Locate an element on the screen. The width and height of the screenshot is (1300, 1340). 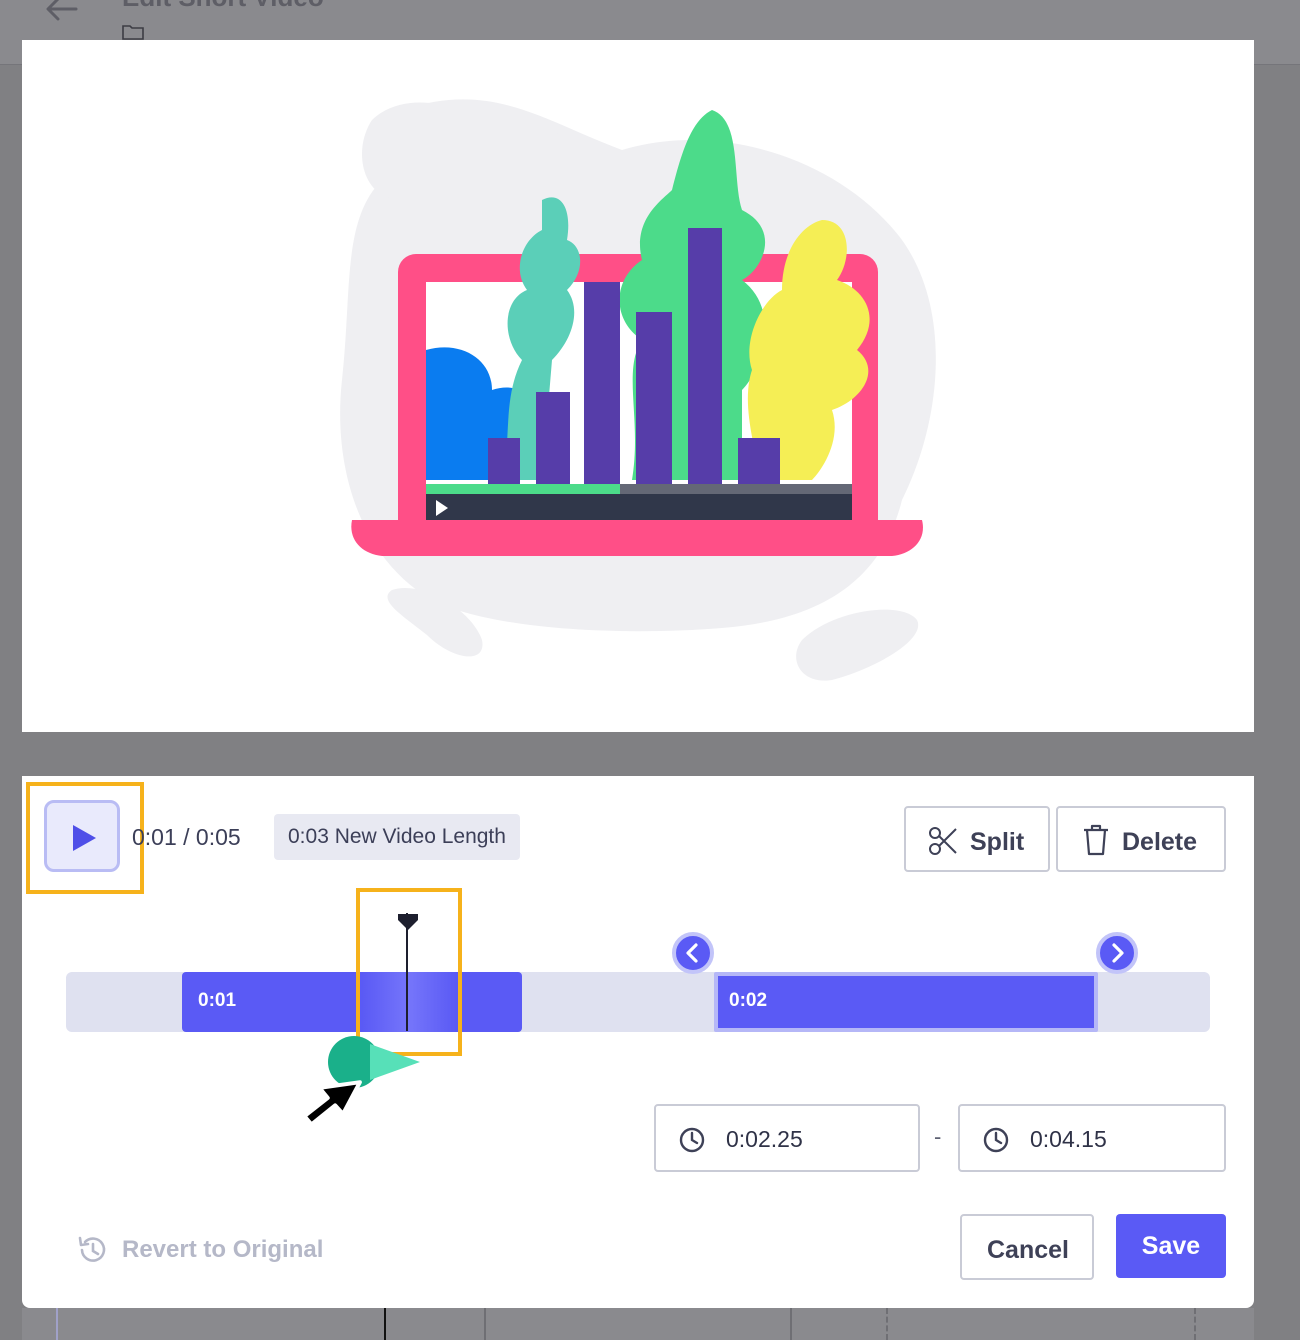
start-time-value: 0:02.25 is located at coordinates (764, 1139).